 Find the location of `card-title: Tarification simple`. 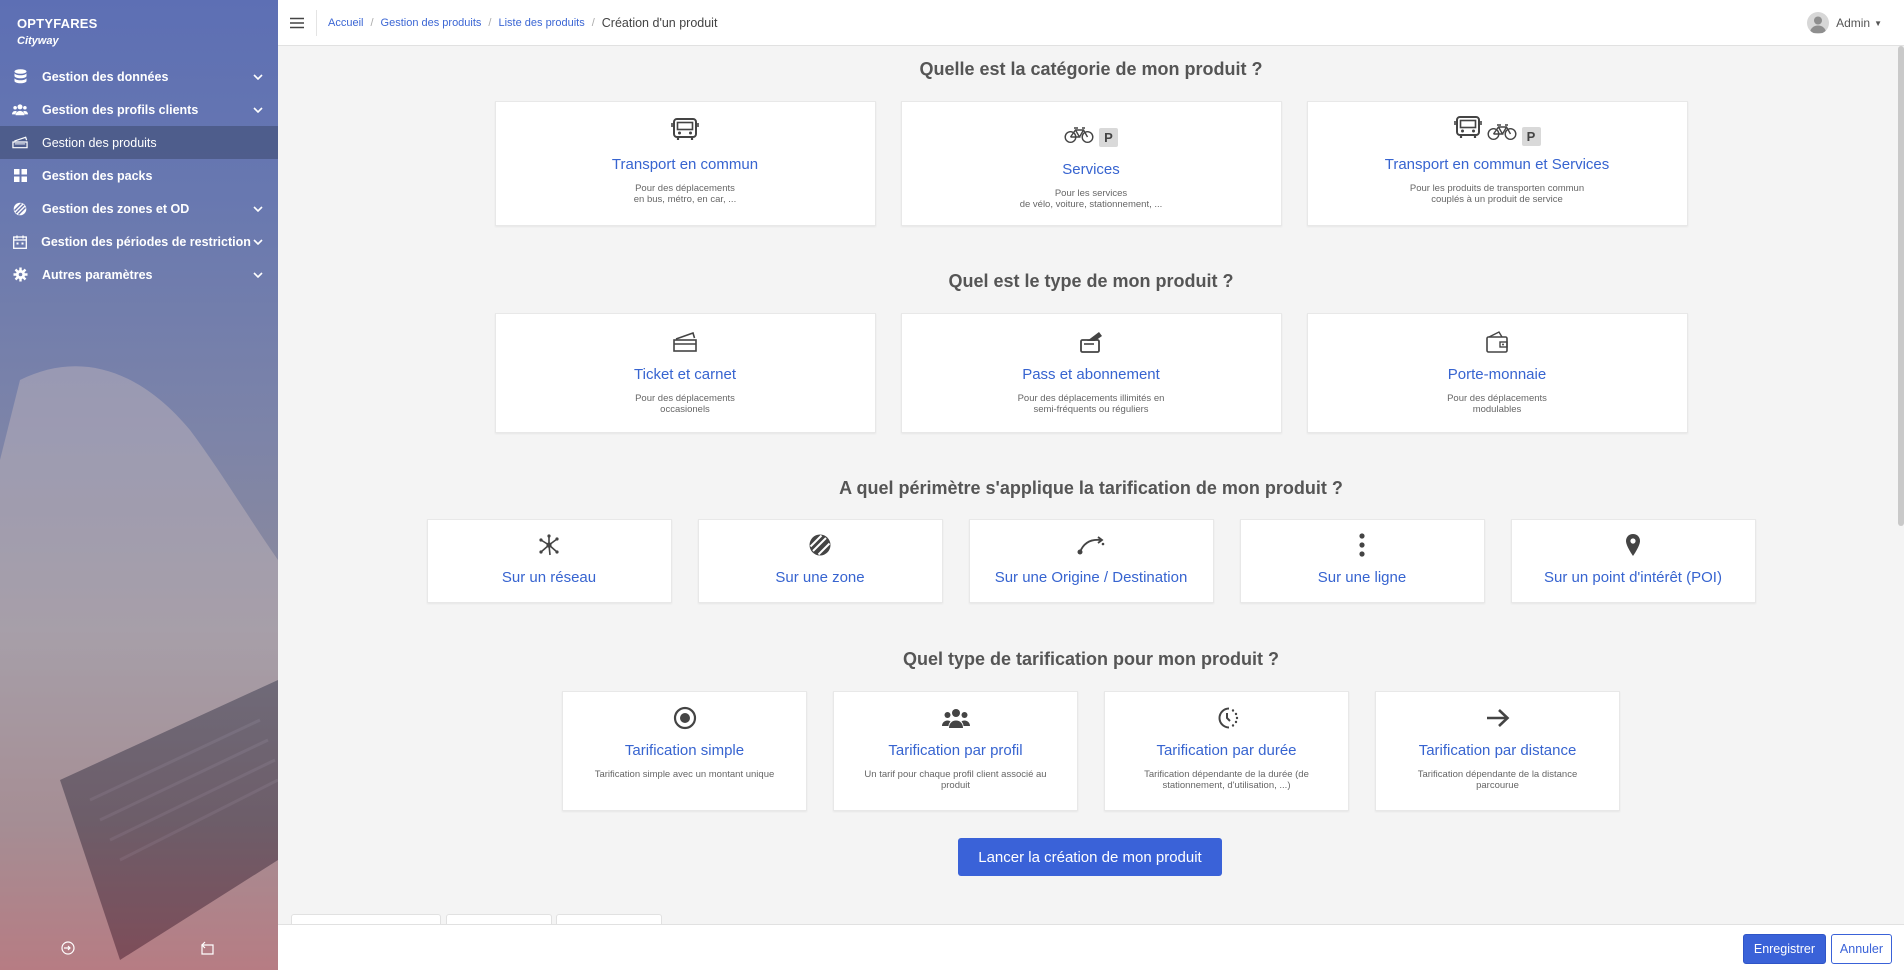

card-title: Tarification simple is located at coordinates (684, 750).